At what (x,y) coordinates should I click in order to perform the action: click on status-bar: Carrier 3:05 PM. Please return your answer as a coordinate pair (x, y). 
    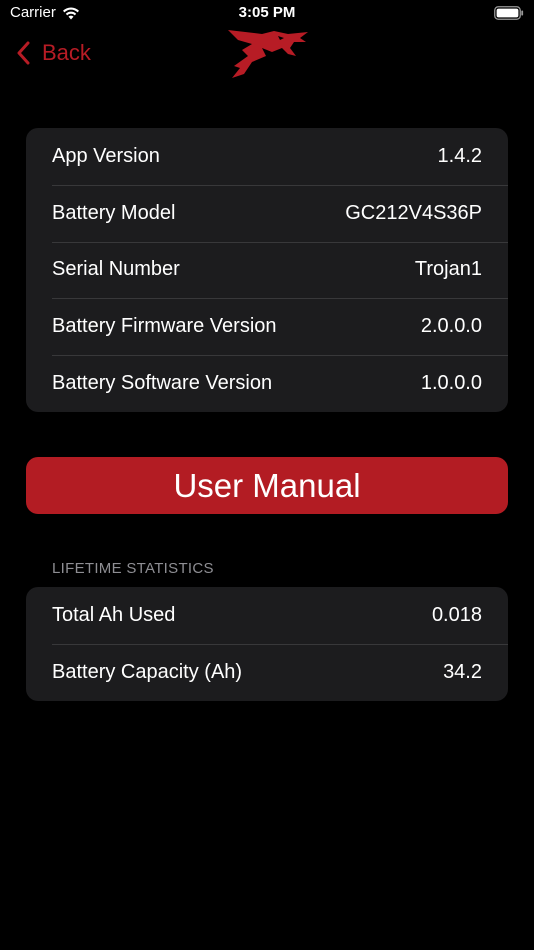
    Looking at the image, I should click on (267, 14).